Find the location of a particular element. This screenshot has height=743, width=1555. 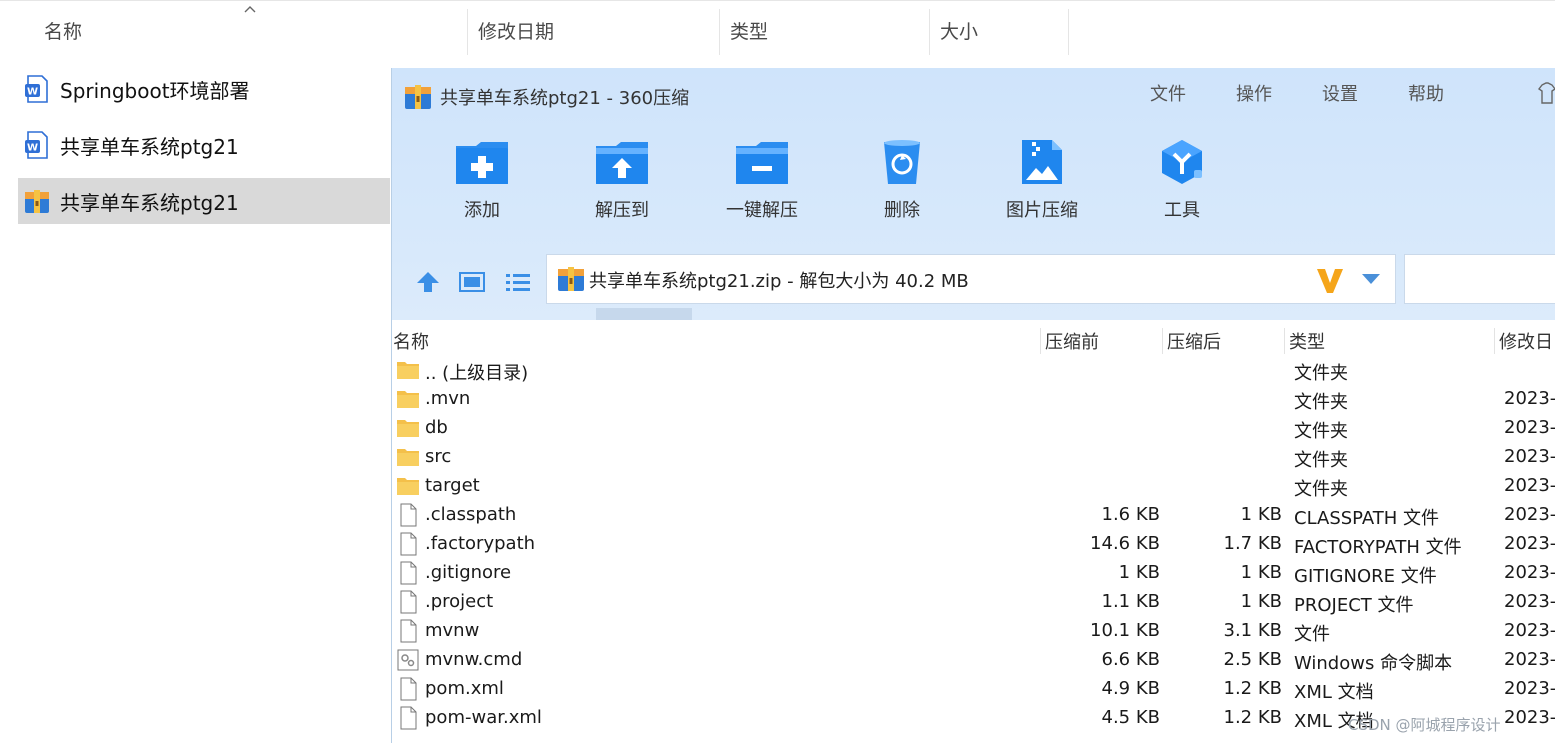

file-type: GITIGNORE 文件 is located at coordinates (1365, 576).